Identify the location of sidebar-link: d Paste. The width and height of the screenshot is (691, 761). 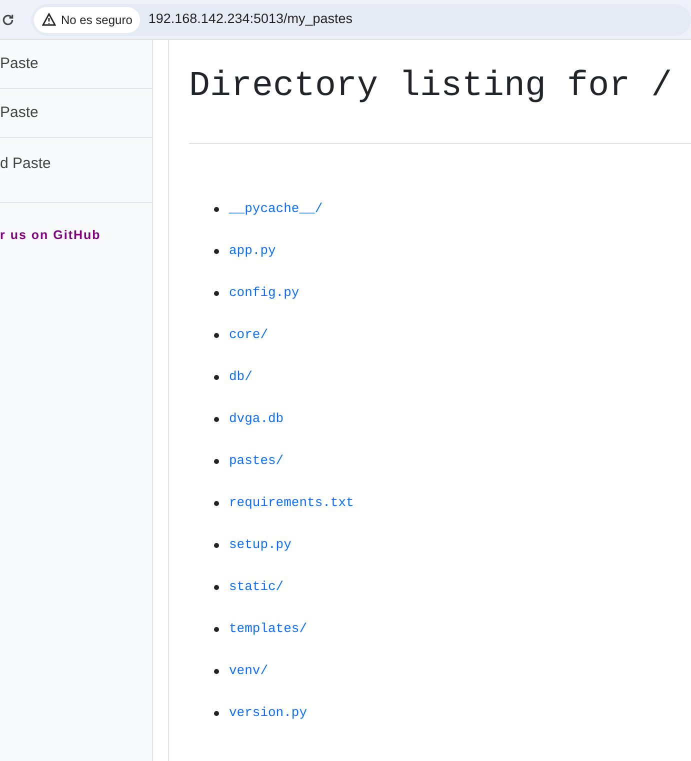
(25, 177).